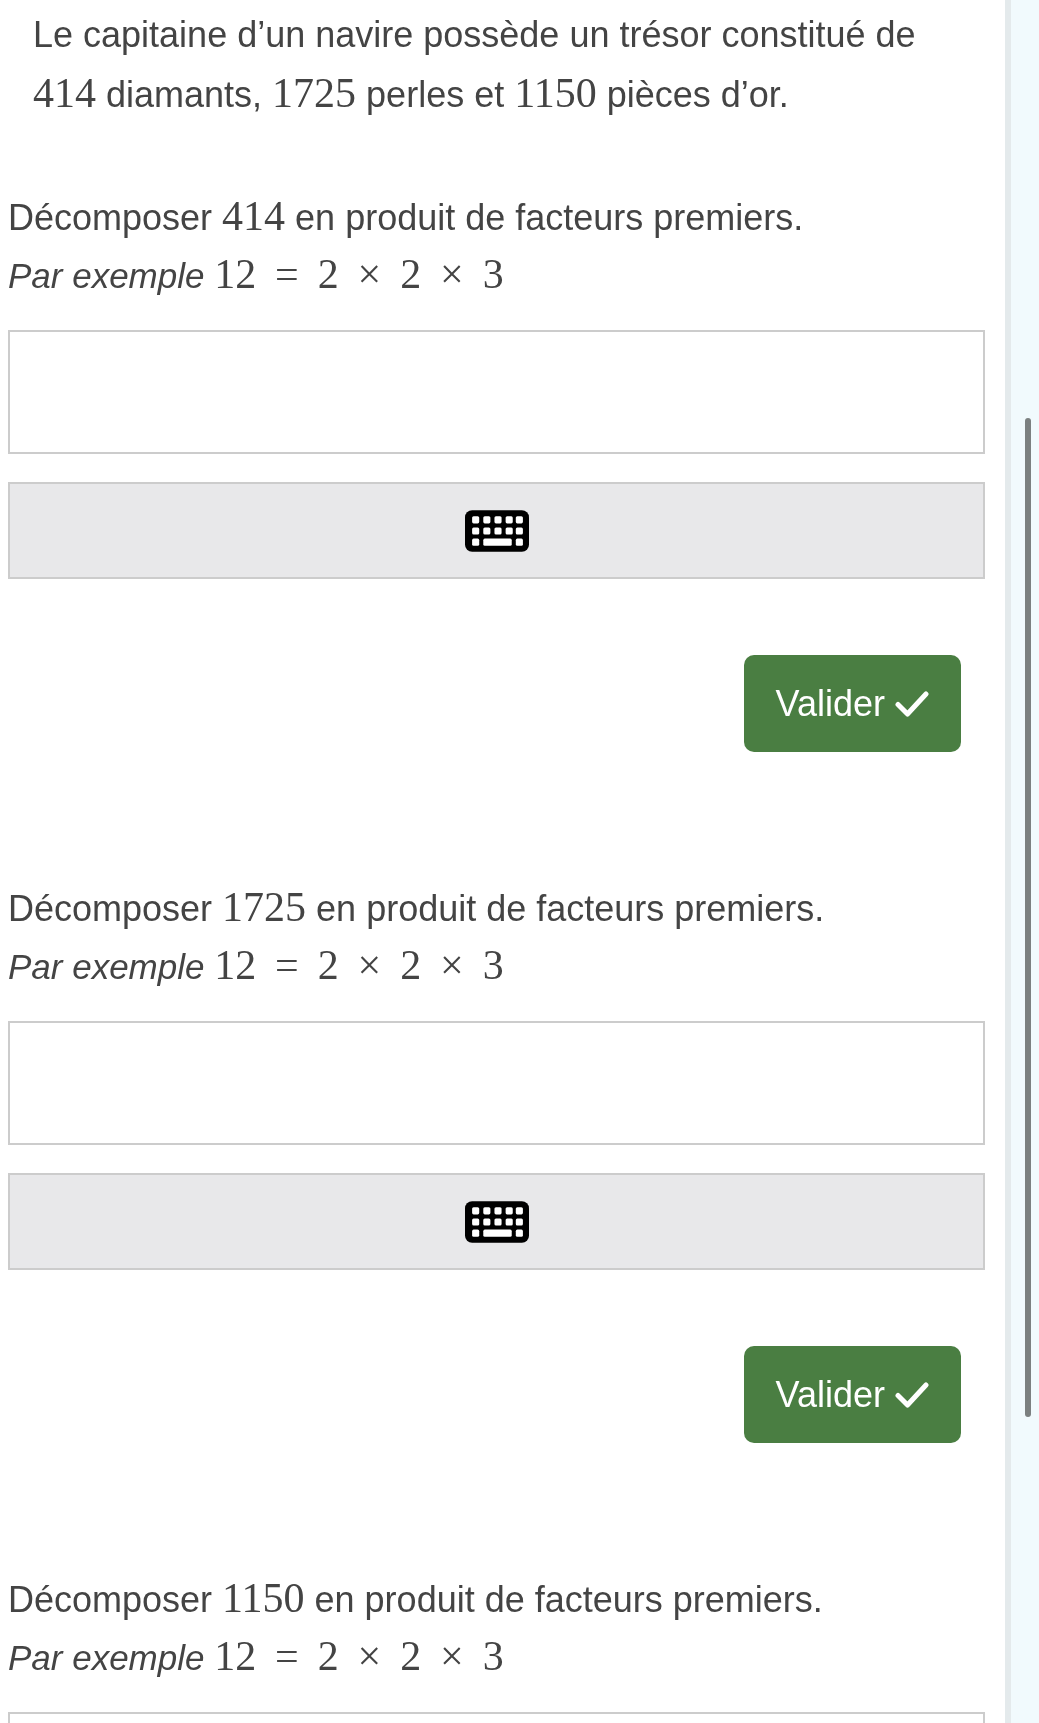 This screenshot has width=1039, height=1723. What do you see at coordinates (417, 907) in the screenshot?
I see `question-text: Décomposer 1725 en produit de facteurs premiers.` at bounding box center [417, 907].